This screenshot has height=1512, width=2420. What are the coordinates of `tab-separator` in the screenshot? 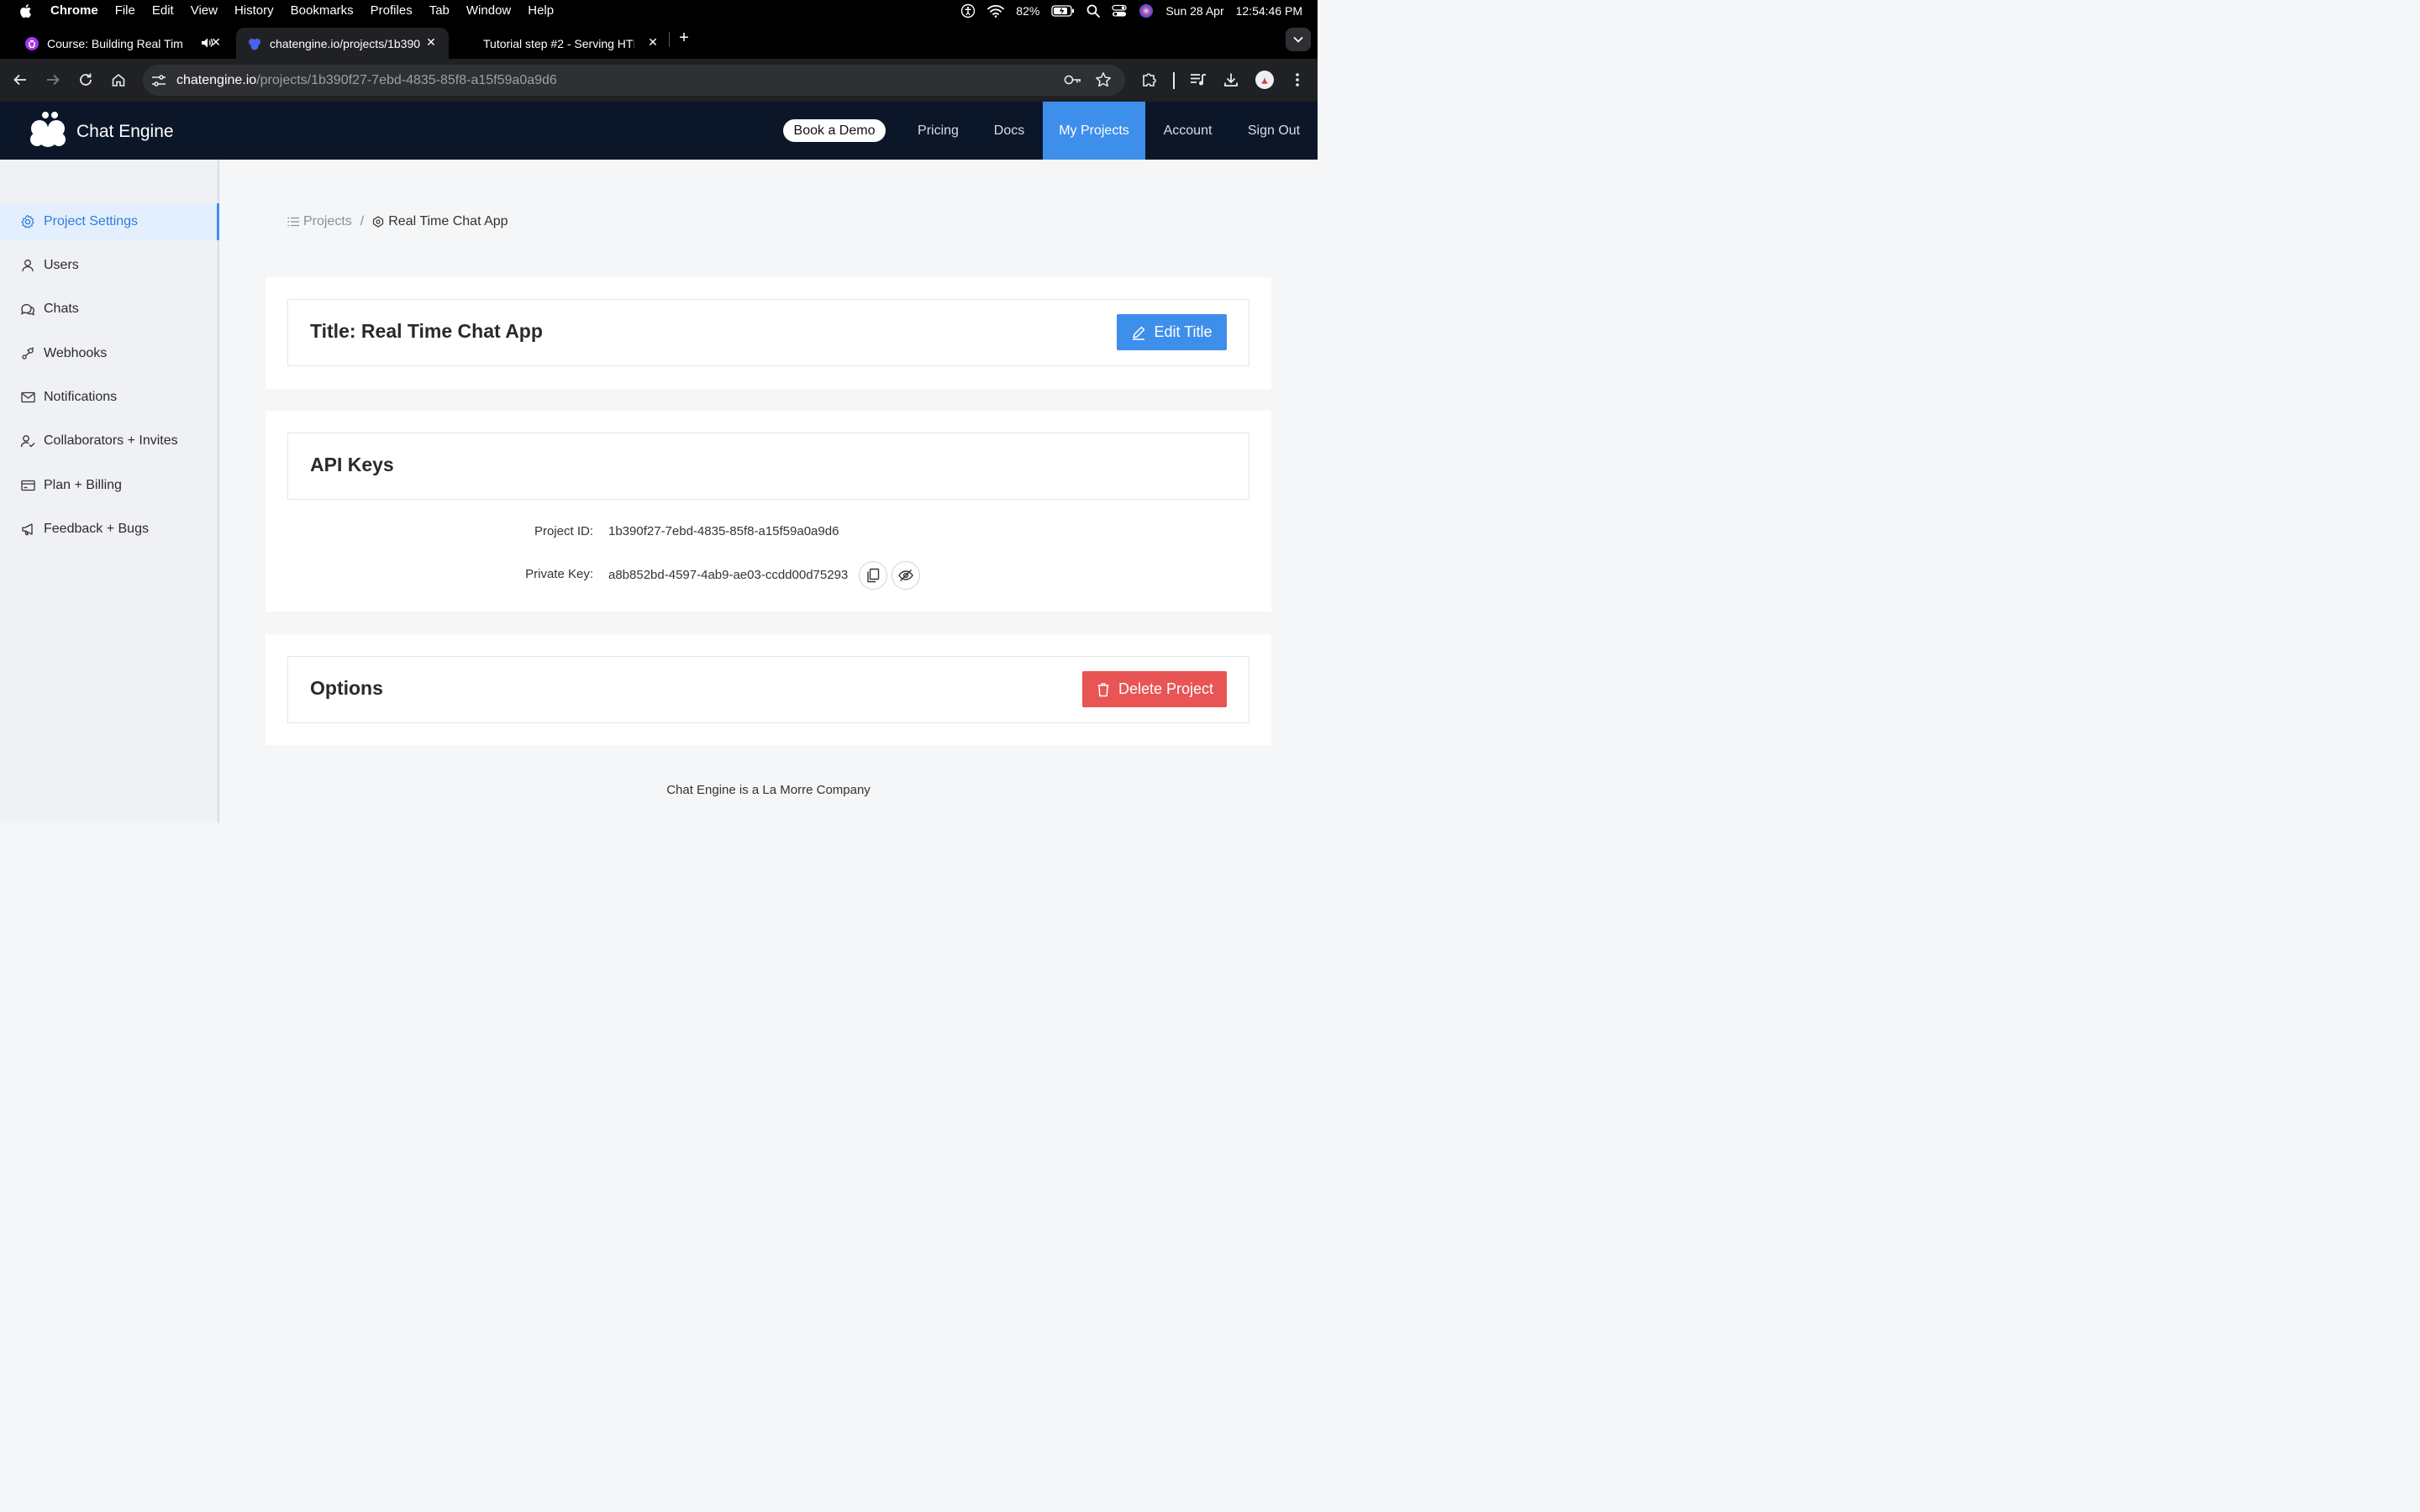 It's located at (669, 39).